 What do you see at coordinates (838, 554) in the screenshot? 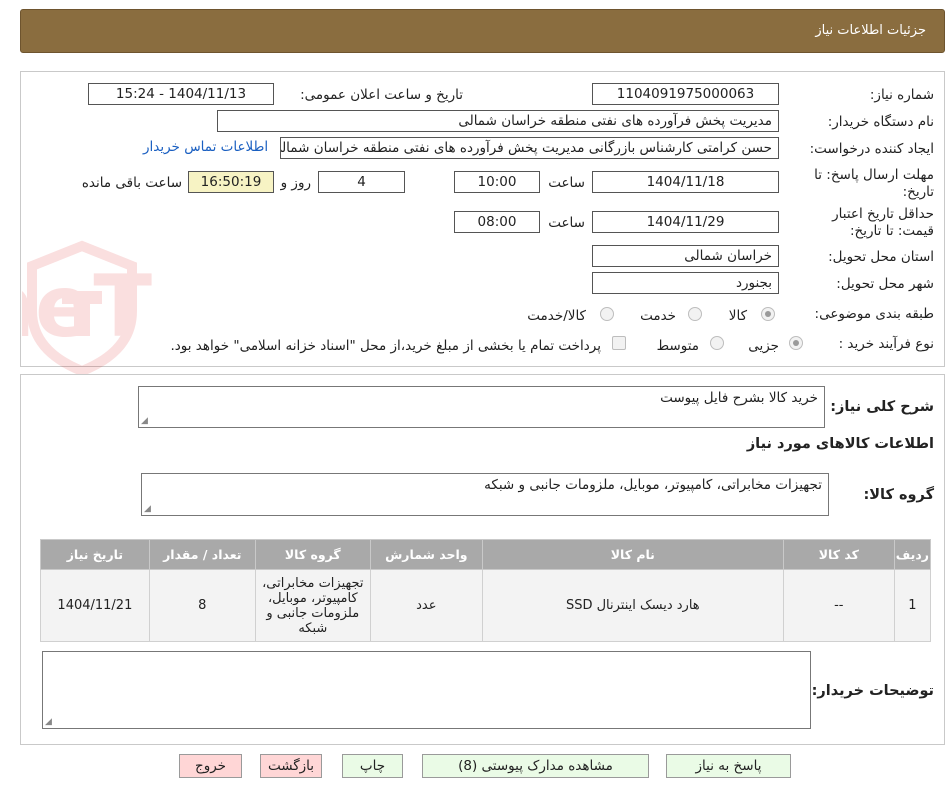
I see `column-header: کد کالا` at bounding box center [838, 554].